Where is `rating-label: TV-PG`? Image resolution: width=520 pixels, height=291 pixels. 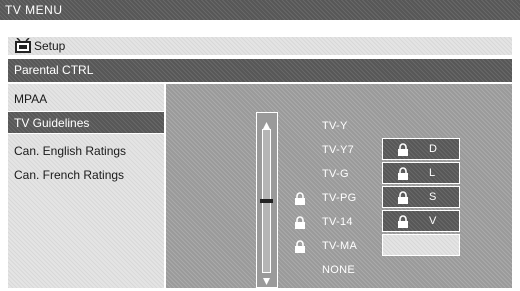 rating-label: TV-PG is located at coordinates (339, 198).